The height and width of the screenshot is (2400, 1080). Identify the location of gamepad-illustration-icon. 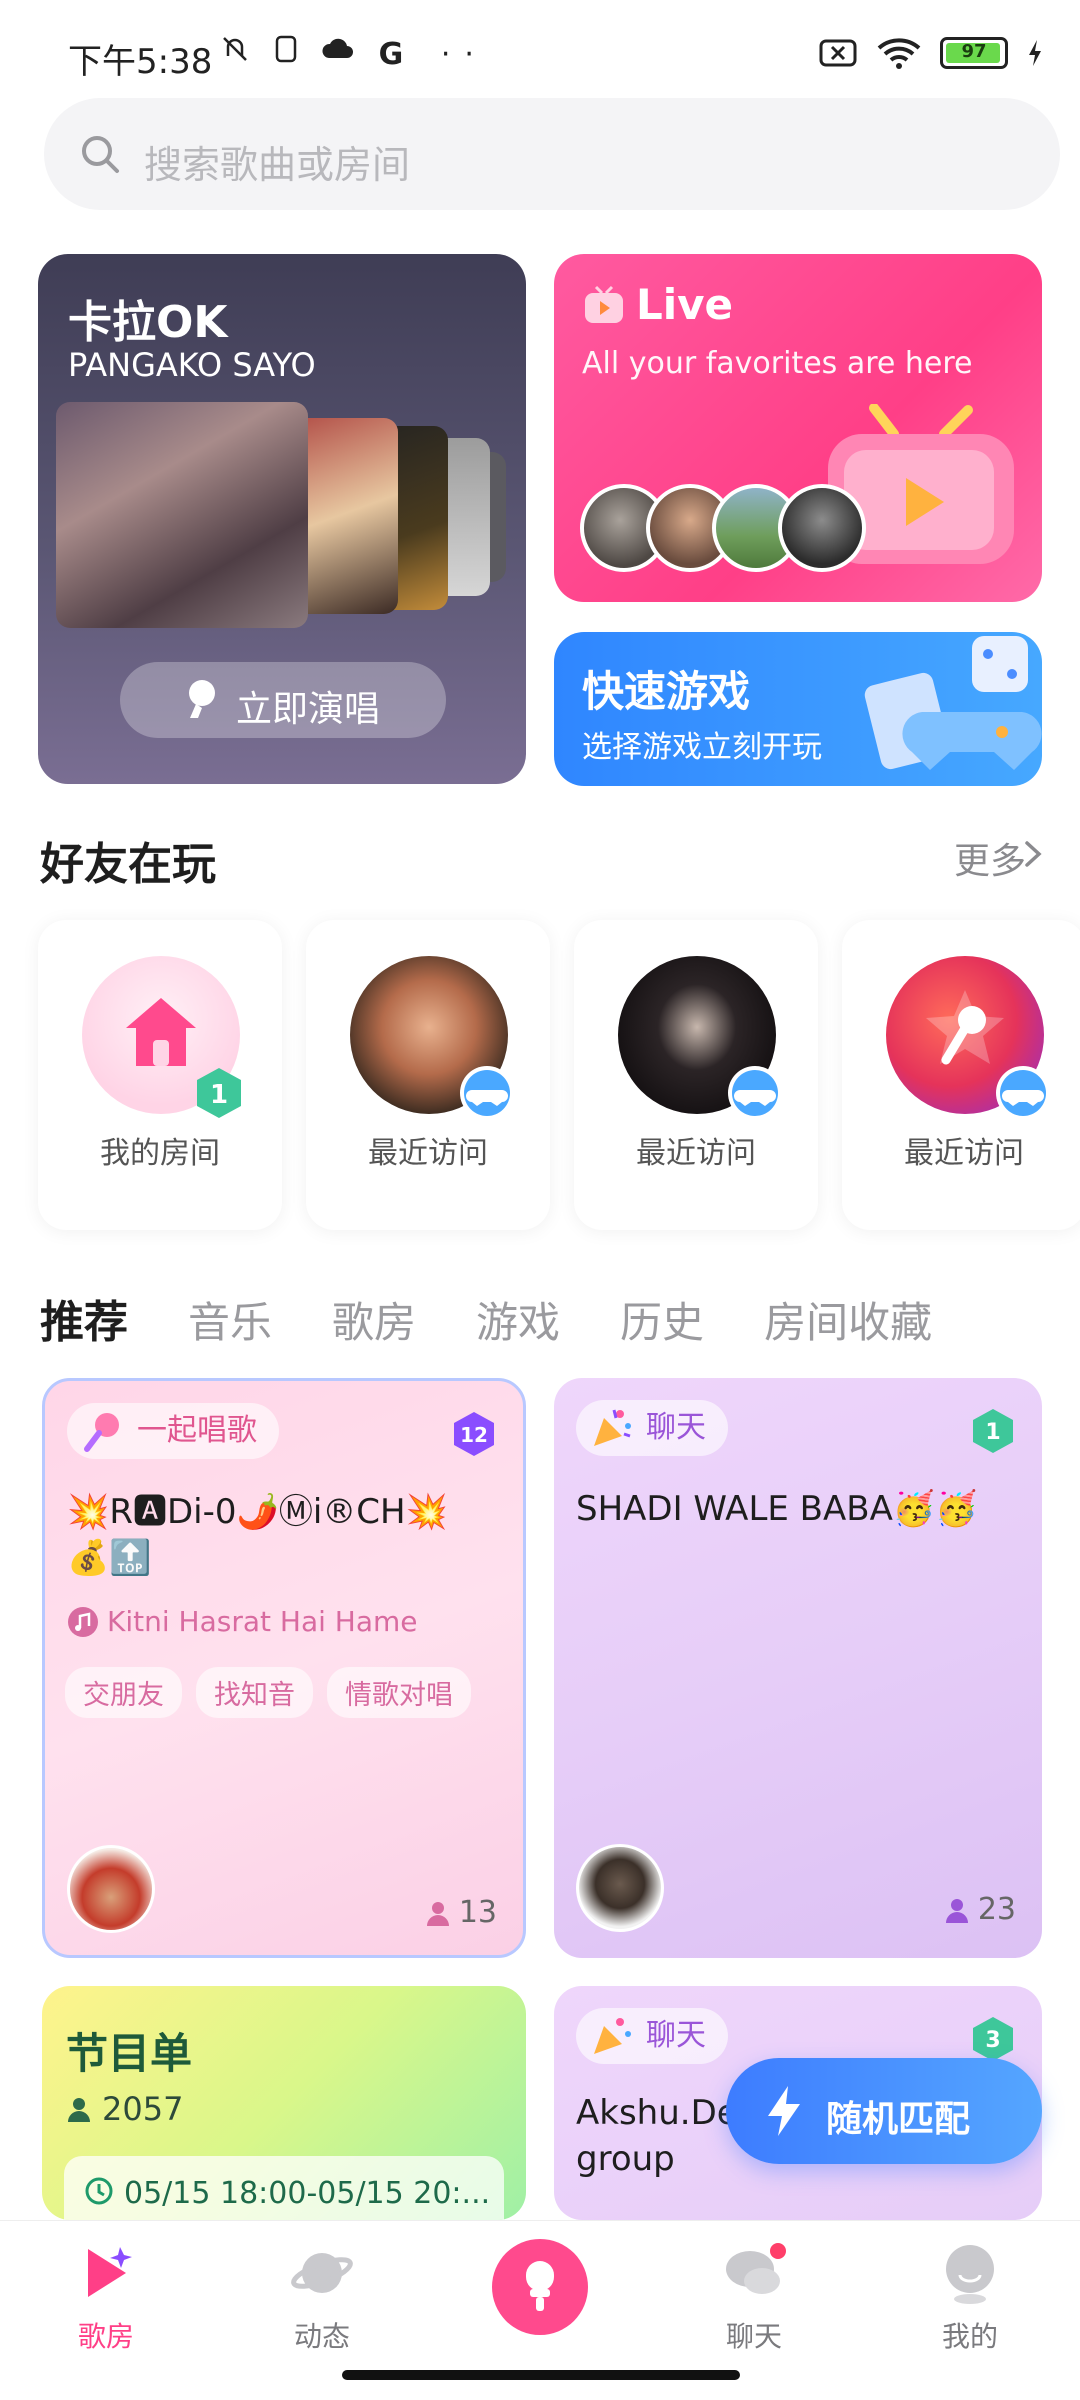
(953, 703).